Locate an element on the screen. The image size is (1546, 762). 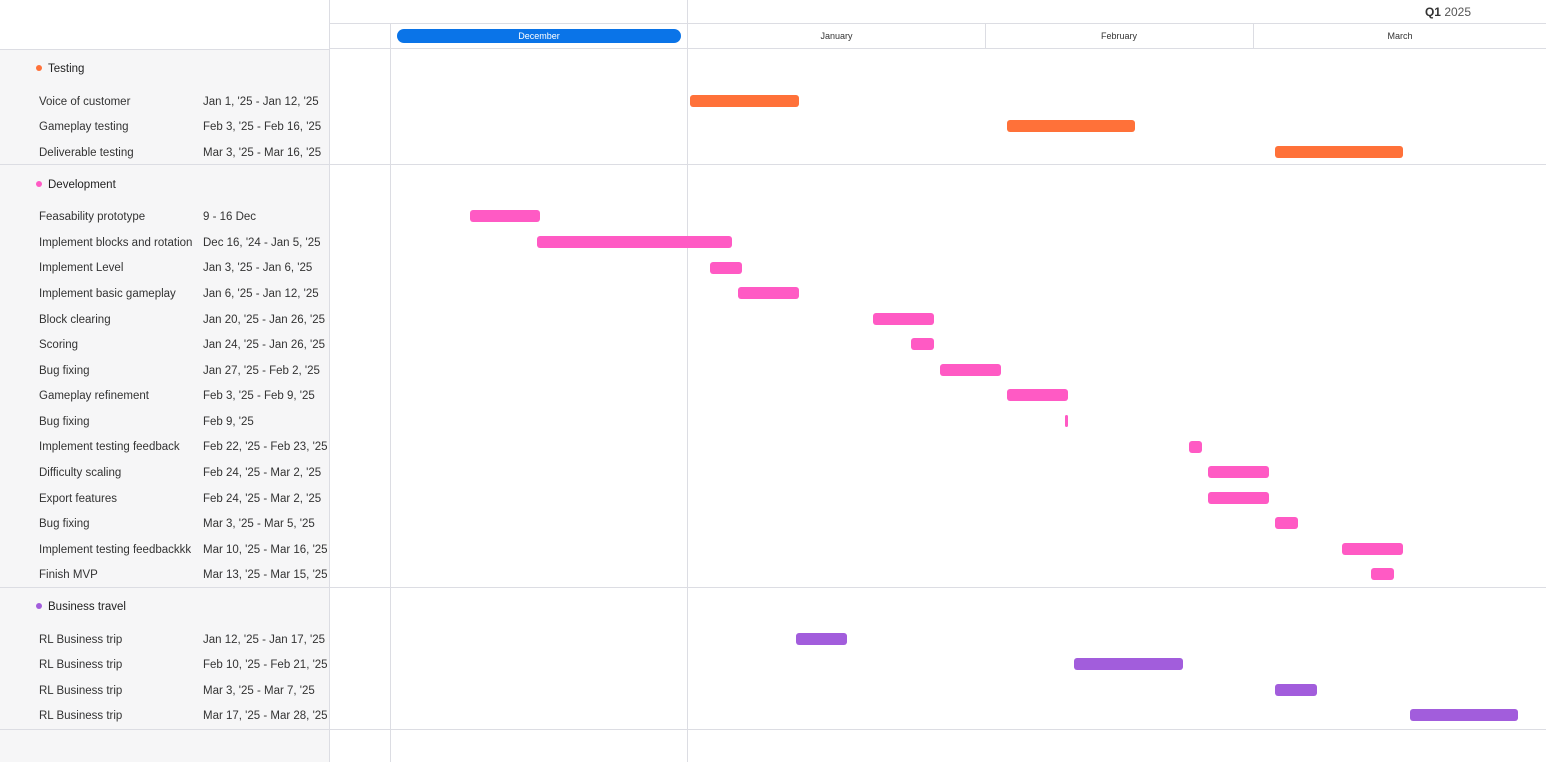
task-name: Scoring is located at coordinates (58, 345).